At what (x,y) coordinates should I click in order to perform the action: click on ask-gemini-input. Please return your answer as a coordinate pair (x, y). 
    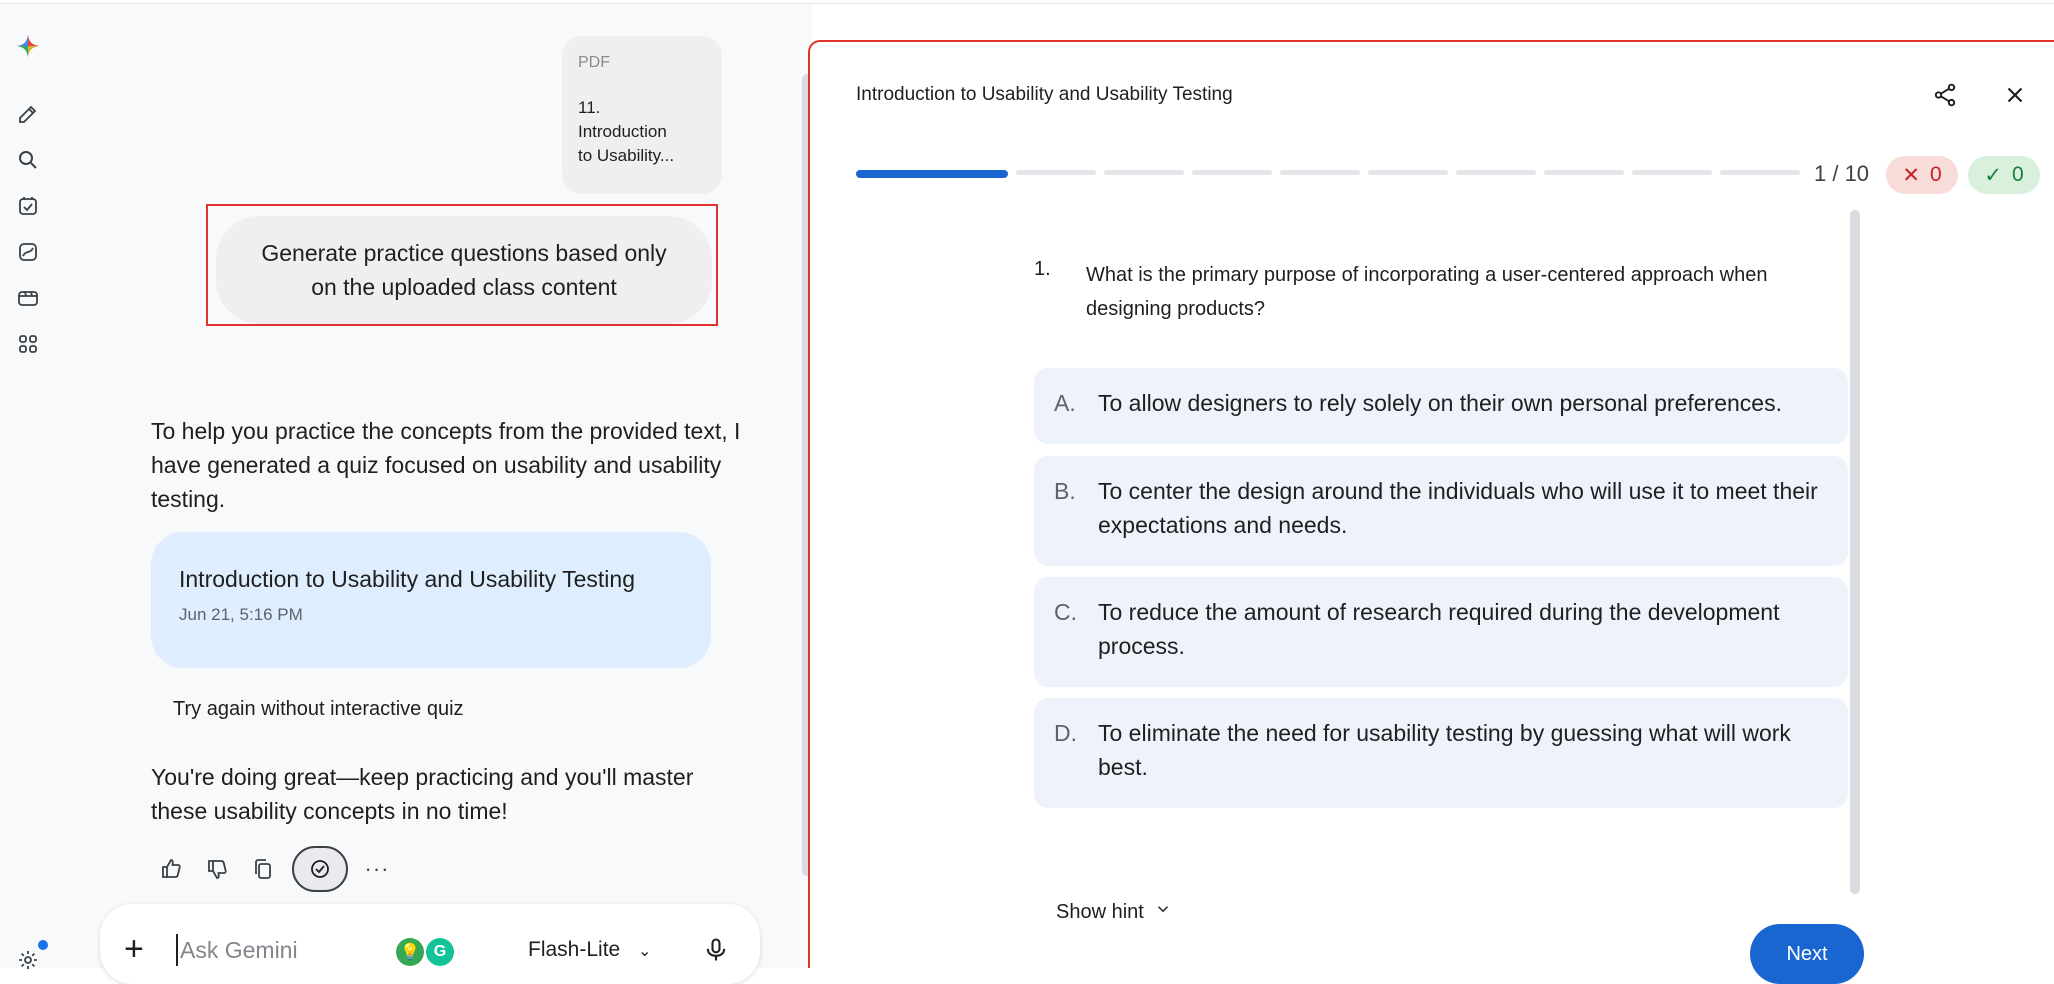
    Looking at the image, I should click on (256, 950).